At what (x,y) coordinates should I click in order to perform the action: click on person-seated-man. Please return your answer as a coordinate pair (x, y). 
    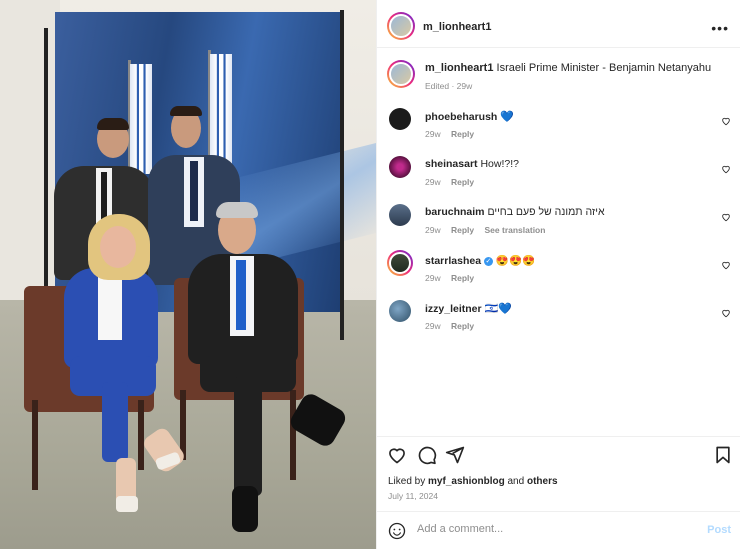
    Looking at the image, I should click on (240, 371).